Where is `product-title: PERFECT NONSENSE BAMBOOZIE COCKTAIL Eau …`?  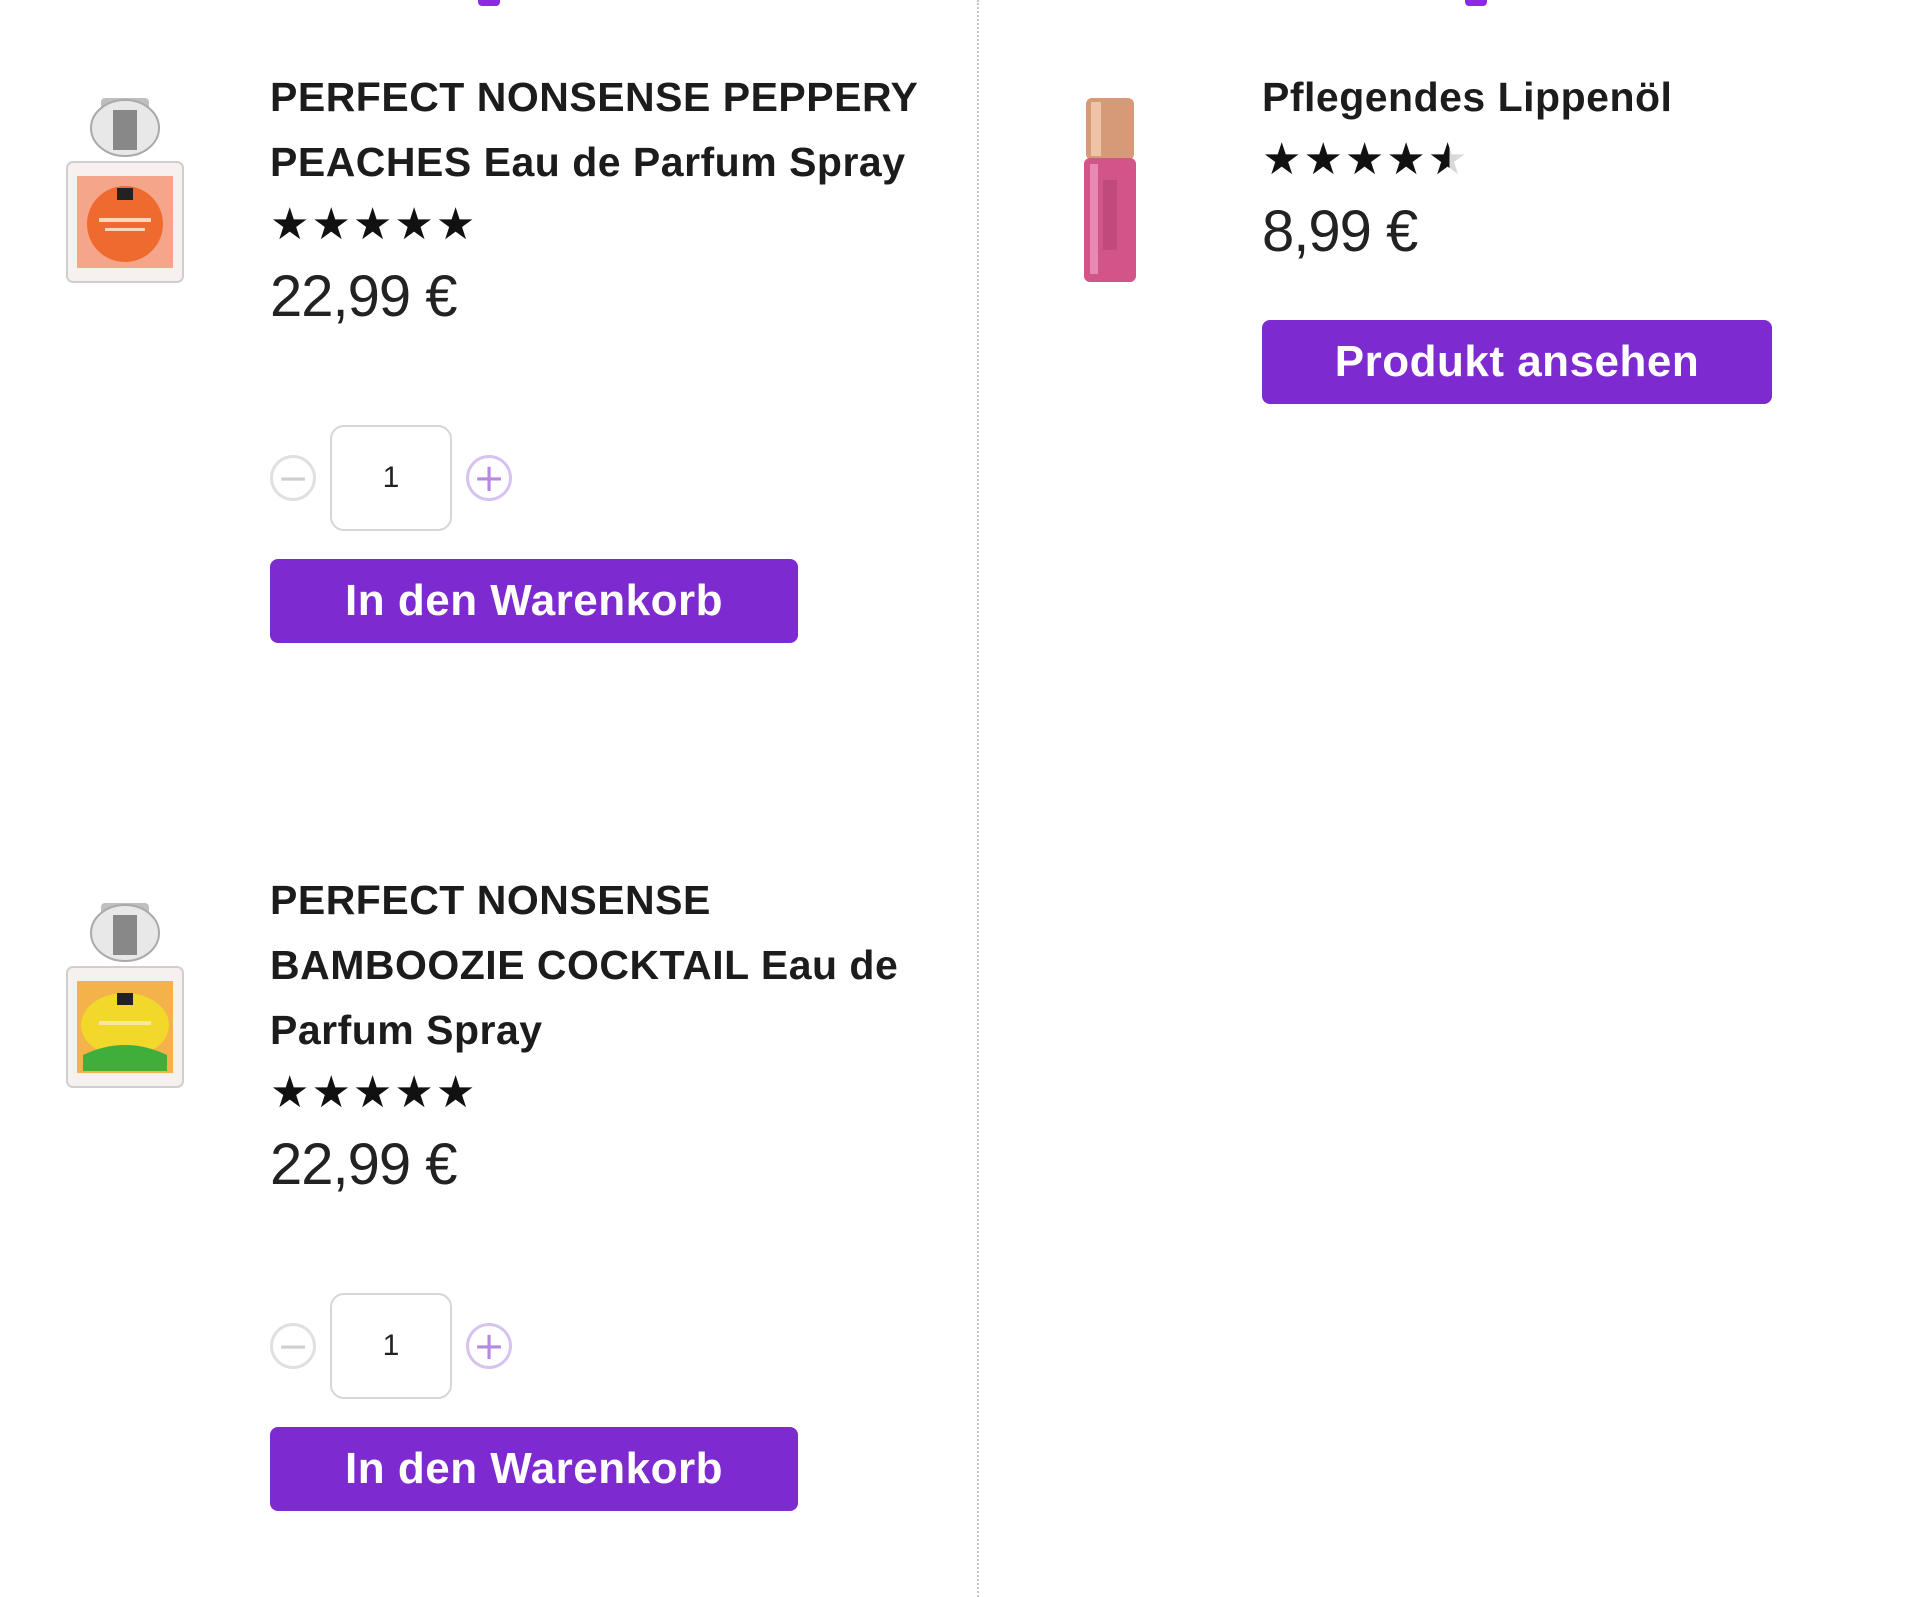
product-title: PERFECT NONSENSE BAMBOOZIE COCKTAIL Eau … is located at coordinates (600, 965).